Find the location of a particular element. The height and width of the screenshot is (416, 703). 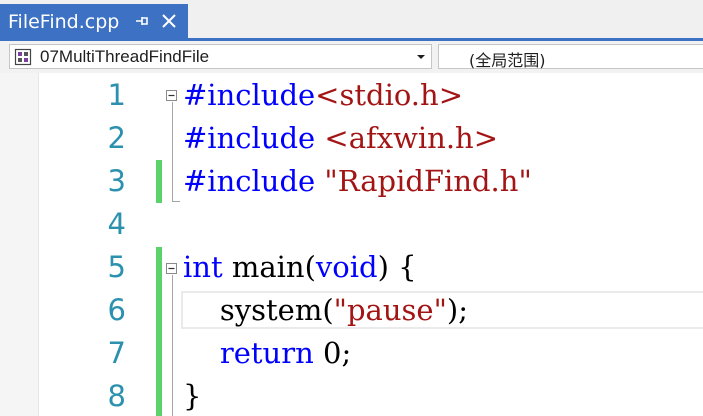

editor-margin is located at coordinates (19, 244).